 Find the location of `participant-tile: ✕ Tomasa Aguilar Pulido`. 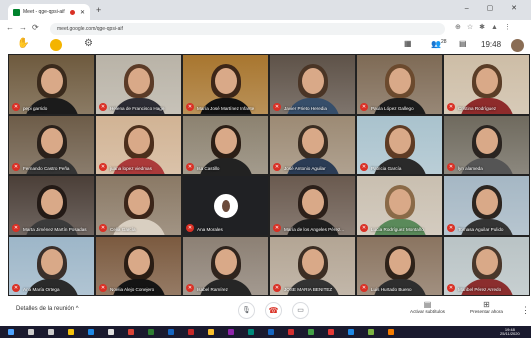

participant-tile: ✕ Tomasa Aguilar Pulido is located at coordinates (486, 205).